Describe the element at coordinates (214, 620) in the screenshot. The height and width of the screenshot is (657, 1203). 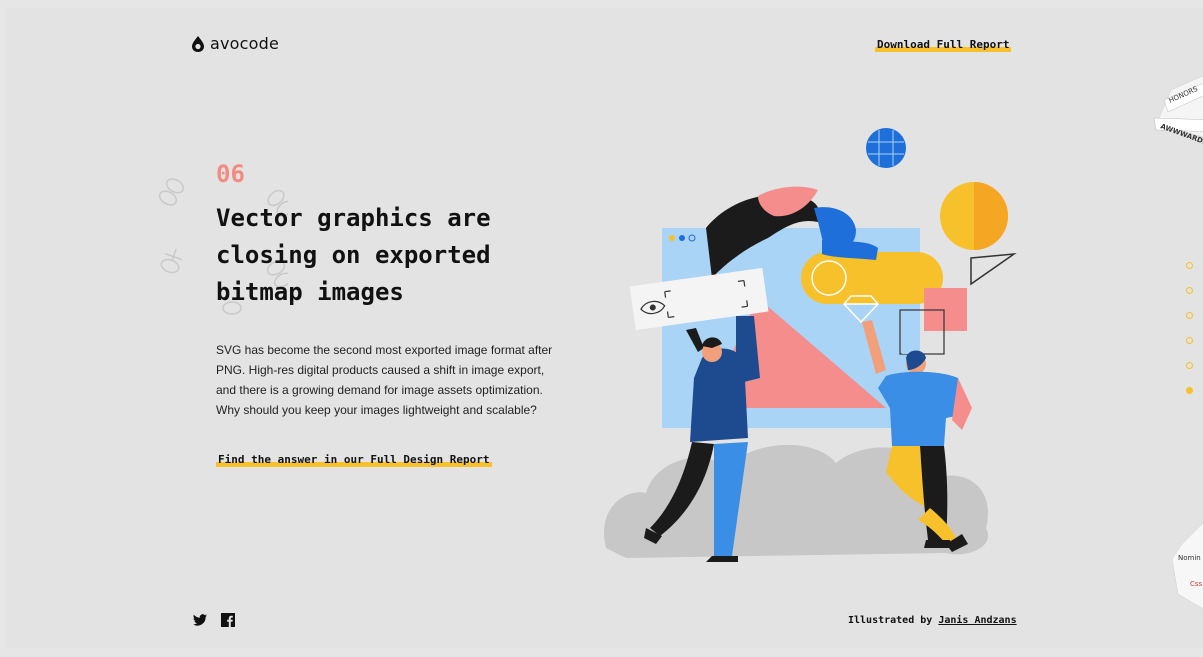
I see `social-links` at that location.